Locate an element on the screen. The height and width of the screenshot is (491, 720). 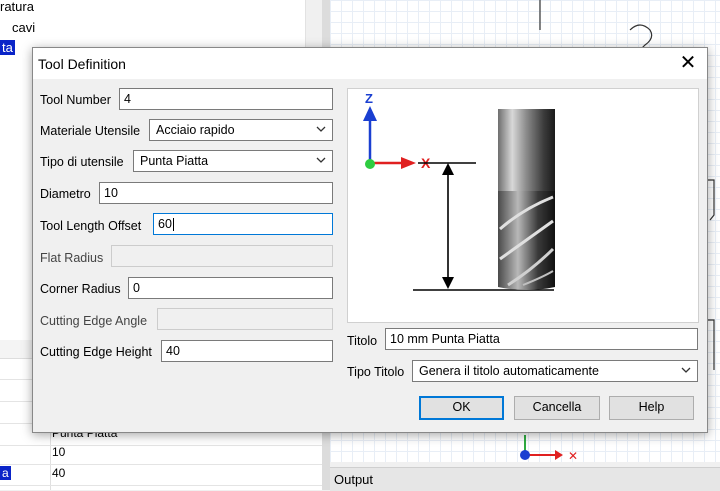
tree-item-selected: ta is located at coordinates (7, 47).